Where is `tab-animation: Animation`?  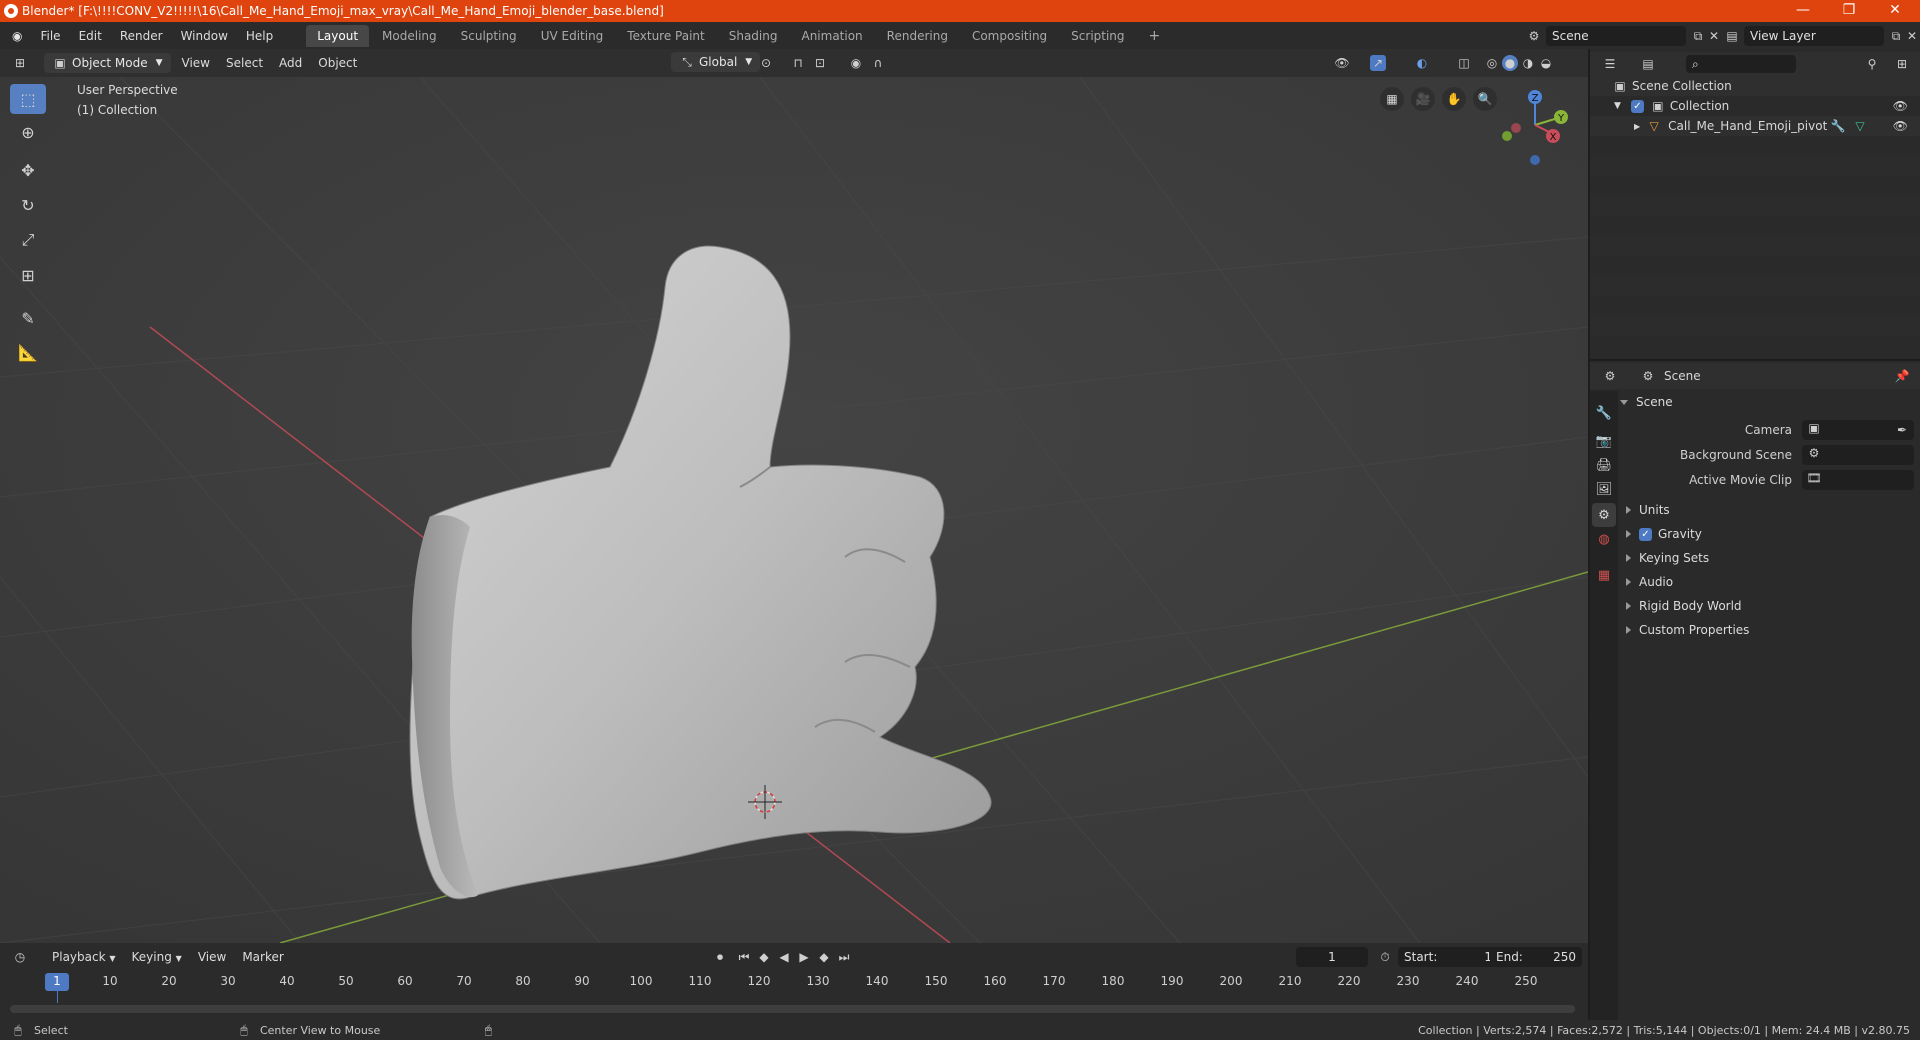 tab-animation: Animation is located at coordinates (831, 36).